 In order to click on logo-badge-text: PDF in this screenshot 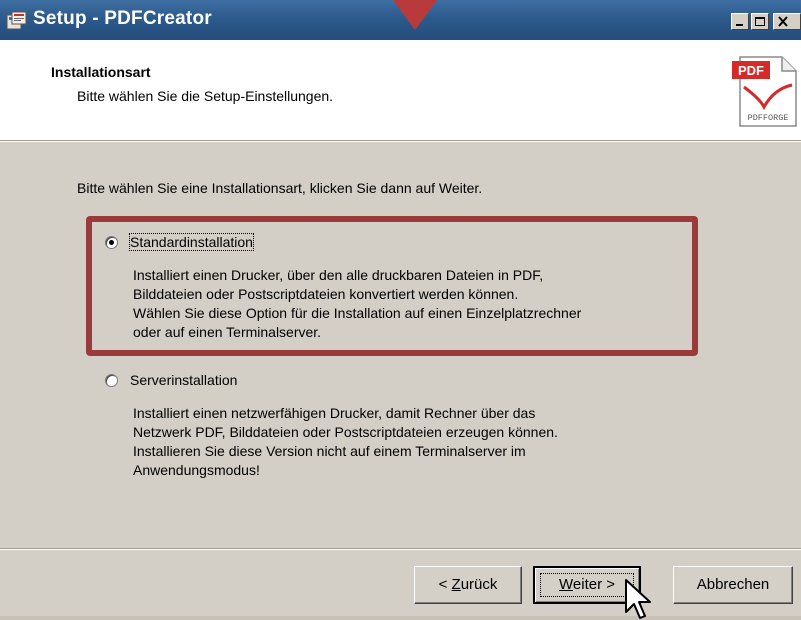, I will do `click(751, 70)`.